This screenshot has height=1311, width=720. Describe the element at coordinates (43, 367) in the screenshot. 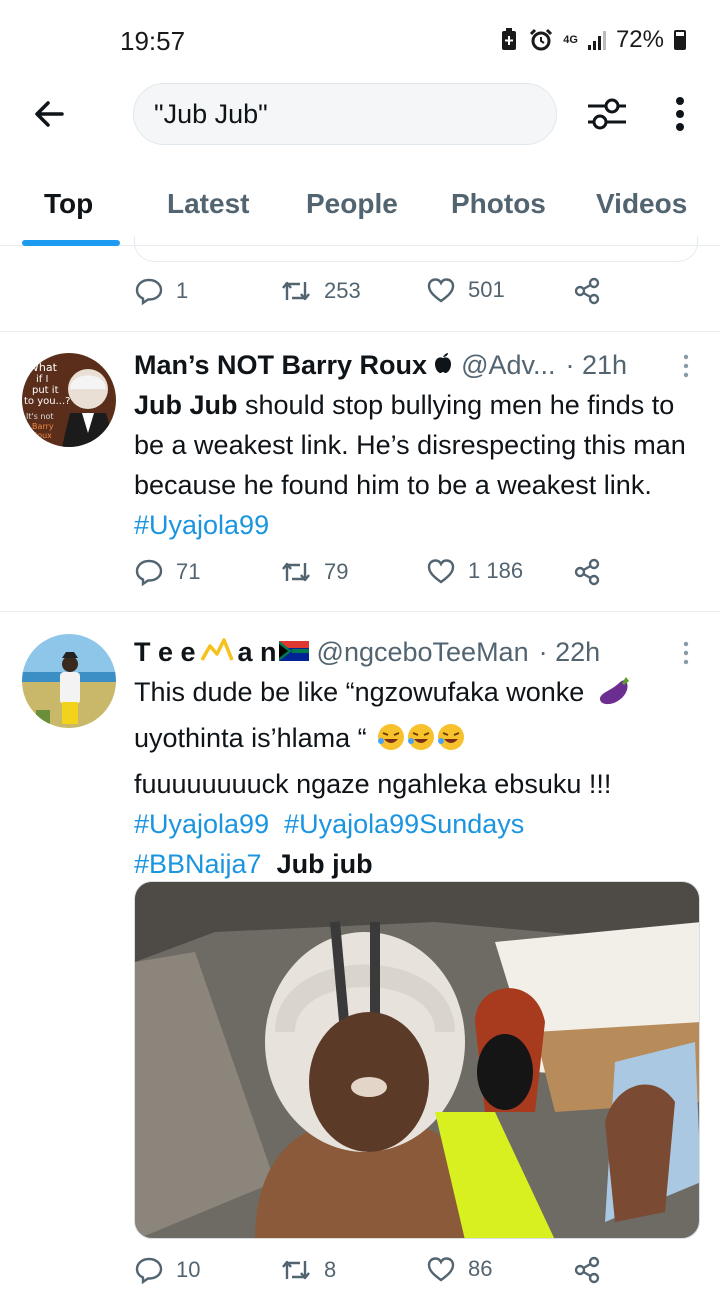

I see `avatar-caption: What` at that location.